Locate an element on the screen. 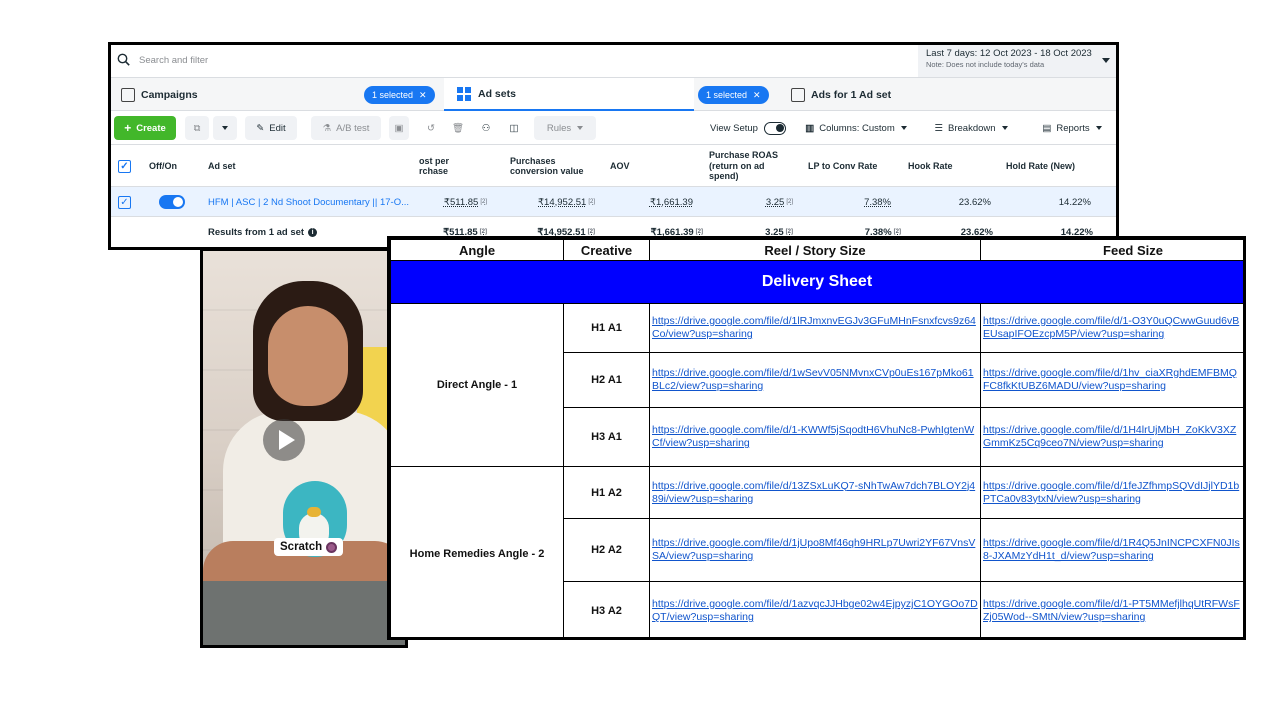 The height and width of the screenshot is (720, 1280). column-hold-rate: Hold Rate (New) is located at coordinates (1040, 166).